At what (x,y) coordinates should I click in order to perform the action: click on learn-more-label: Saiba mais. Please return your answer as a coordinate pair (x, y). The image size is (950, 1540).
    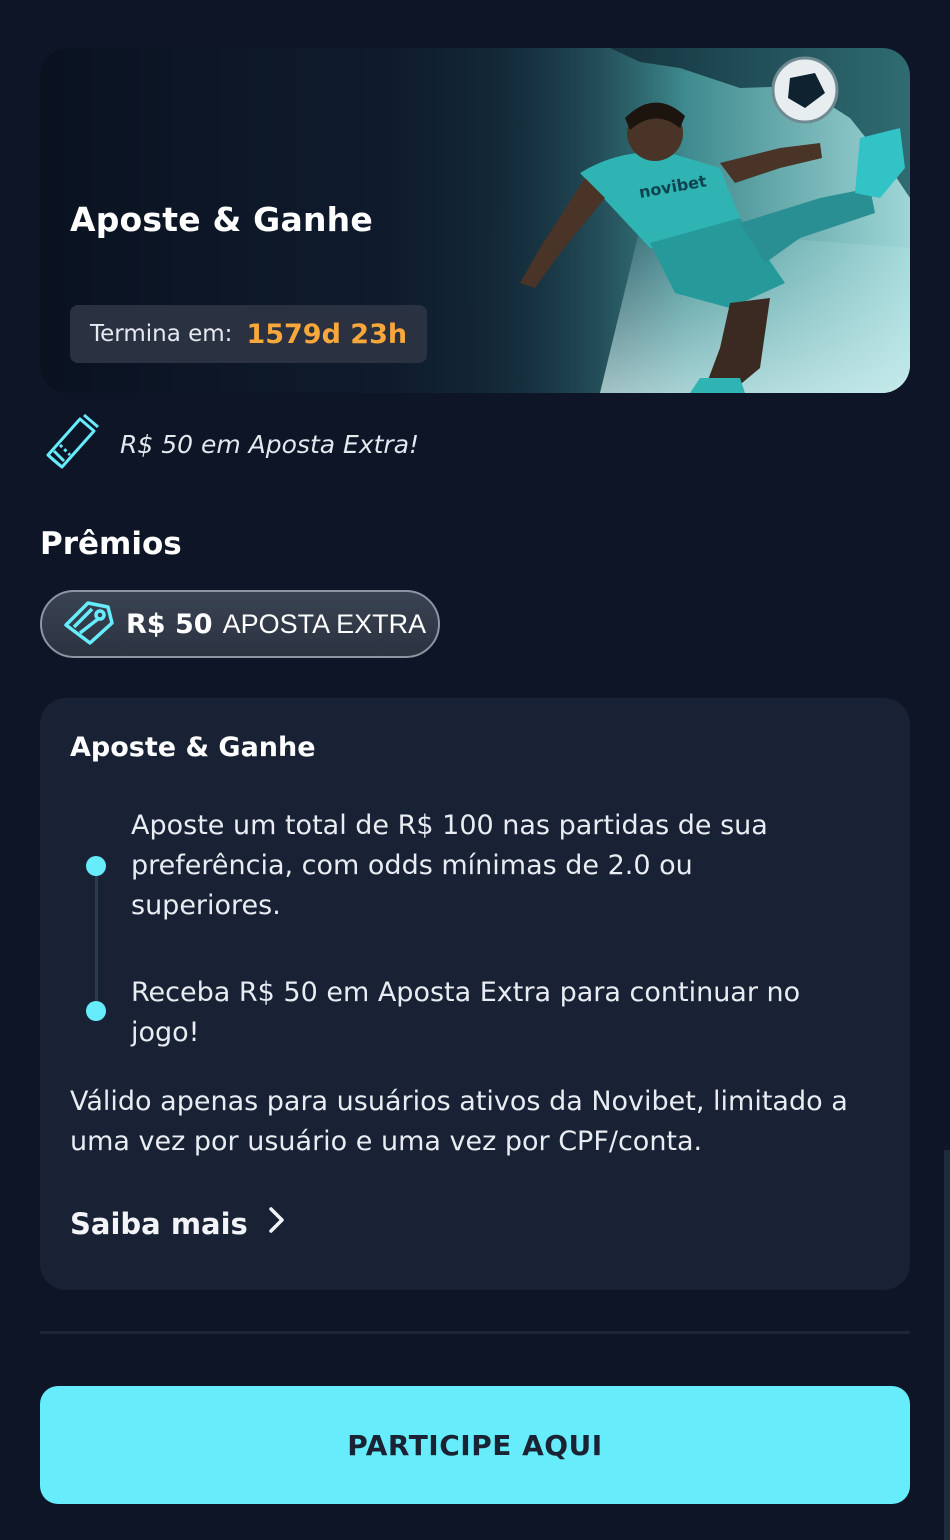
    Looking at the image, I should click on (159, 1223).